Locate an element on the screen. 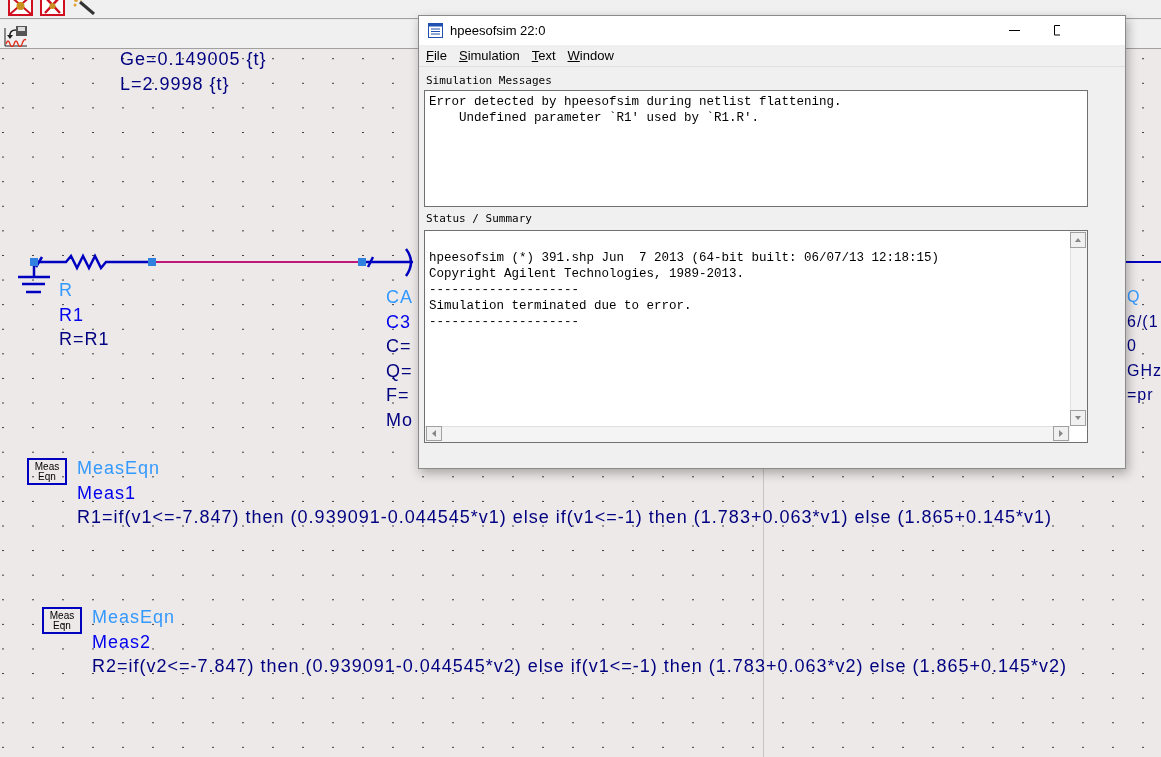 The height and width of the screenshot is (757, 1161). save-chart-icon is located at coordinates (16, 36).